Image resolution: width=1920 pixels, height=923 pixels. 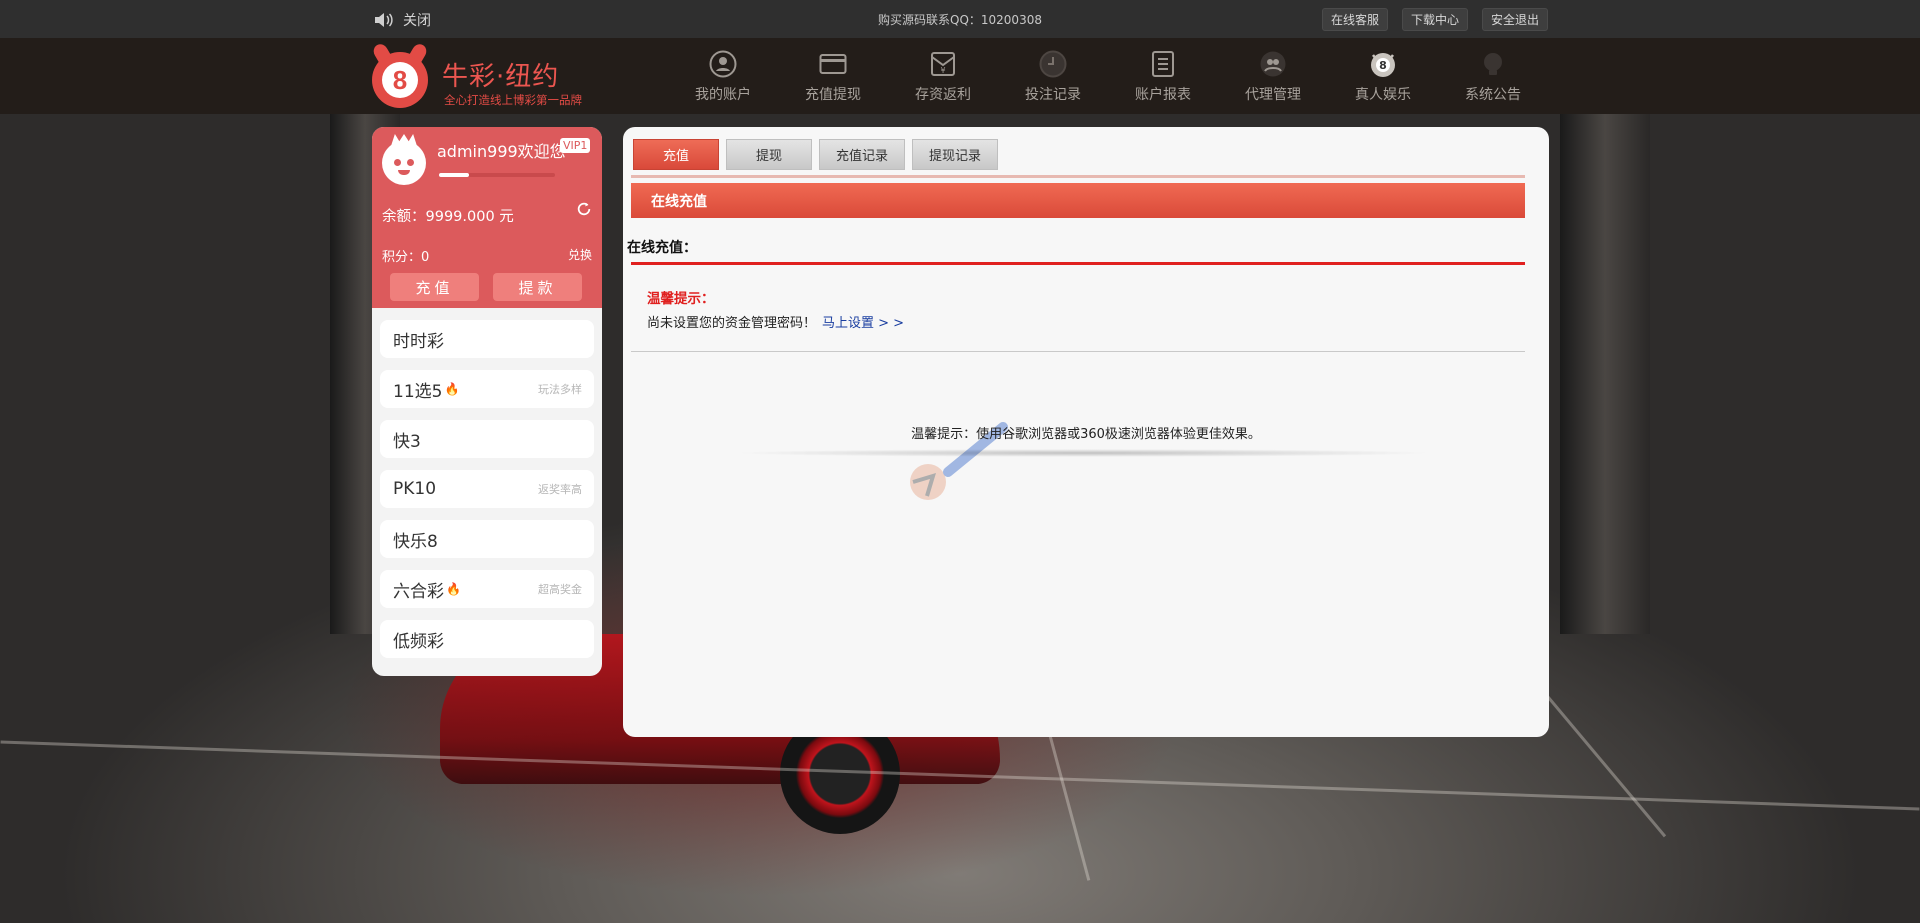 What do you see at coordinates (448, 217) in the screenshot?
I see `balance-text: 余额：9999.000 元` at bounding box center [448, 217].